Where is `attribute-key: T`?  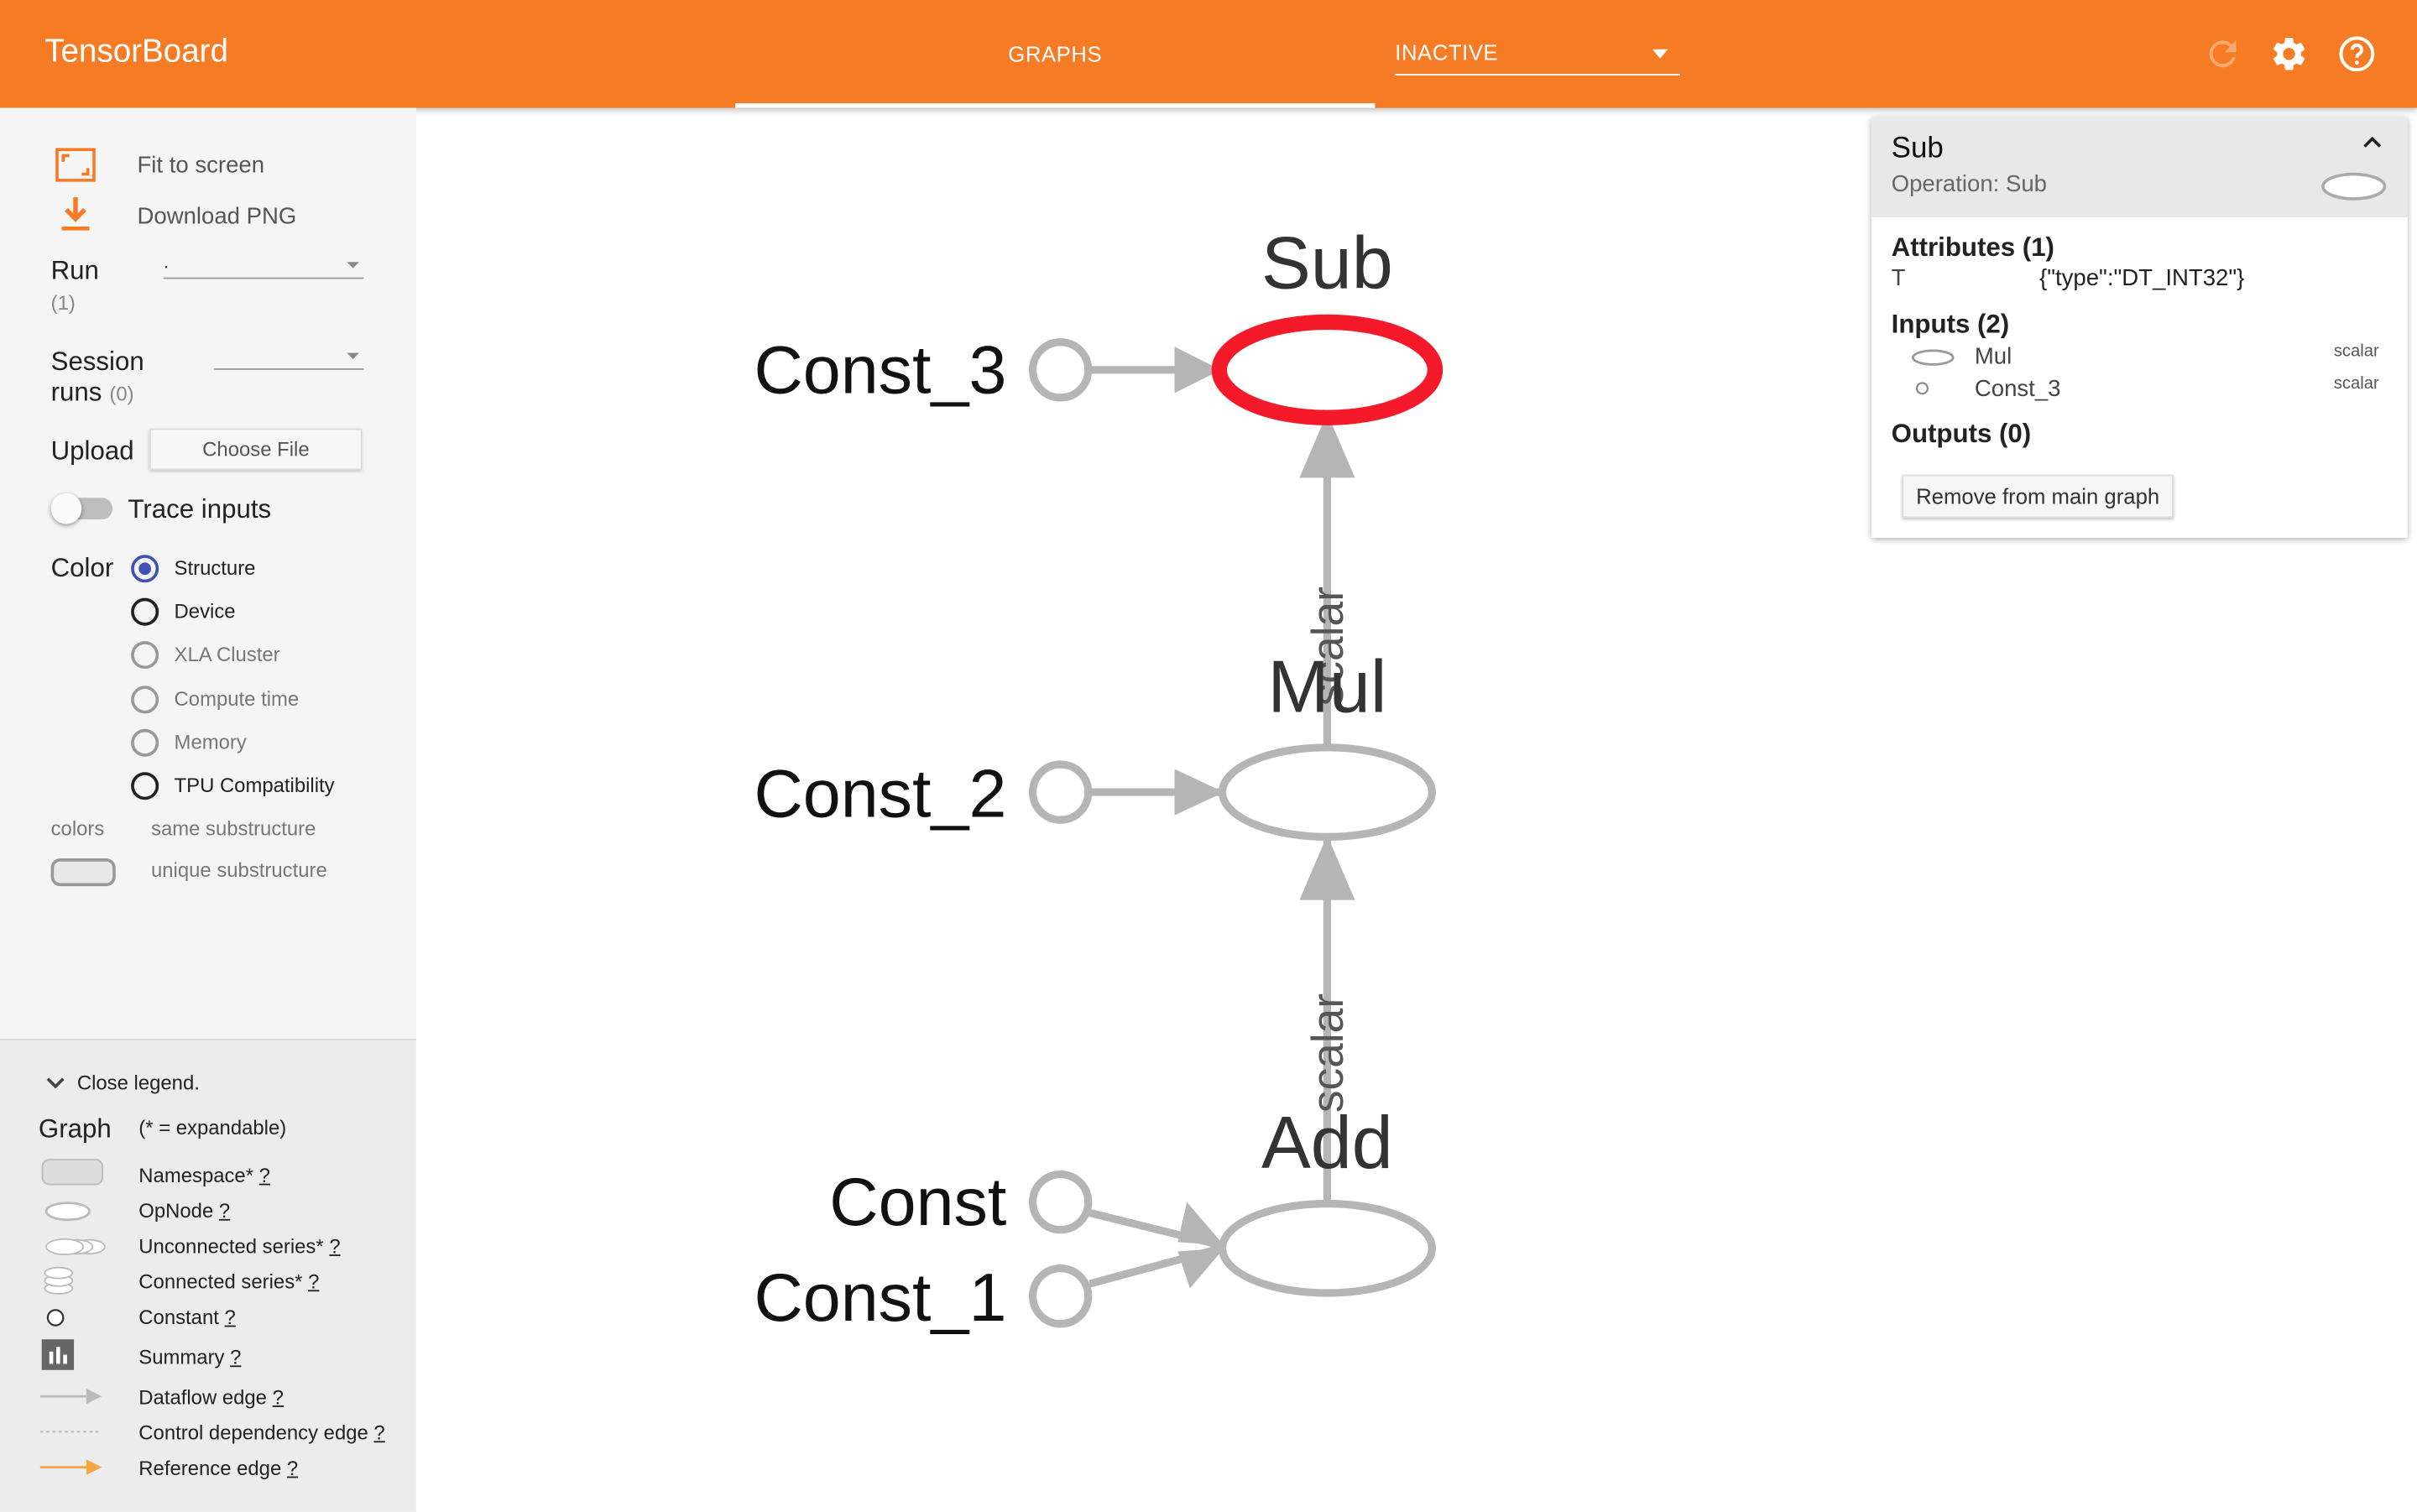 attribute-key: T is located at coordinates (1898, 278).